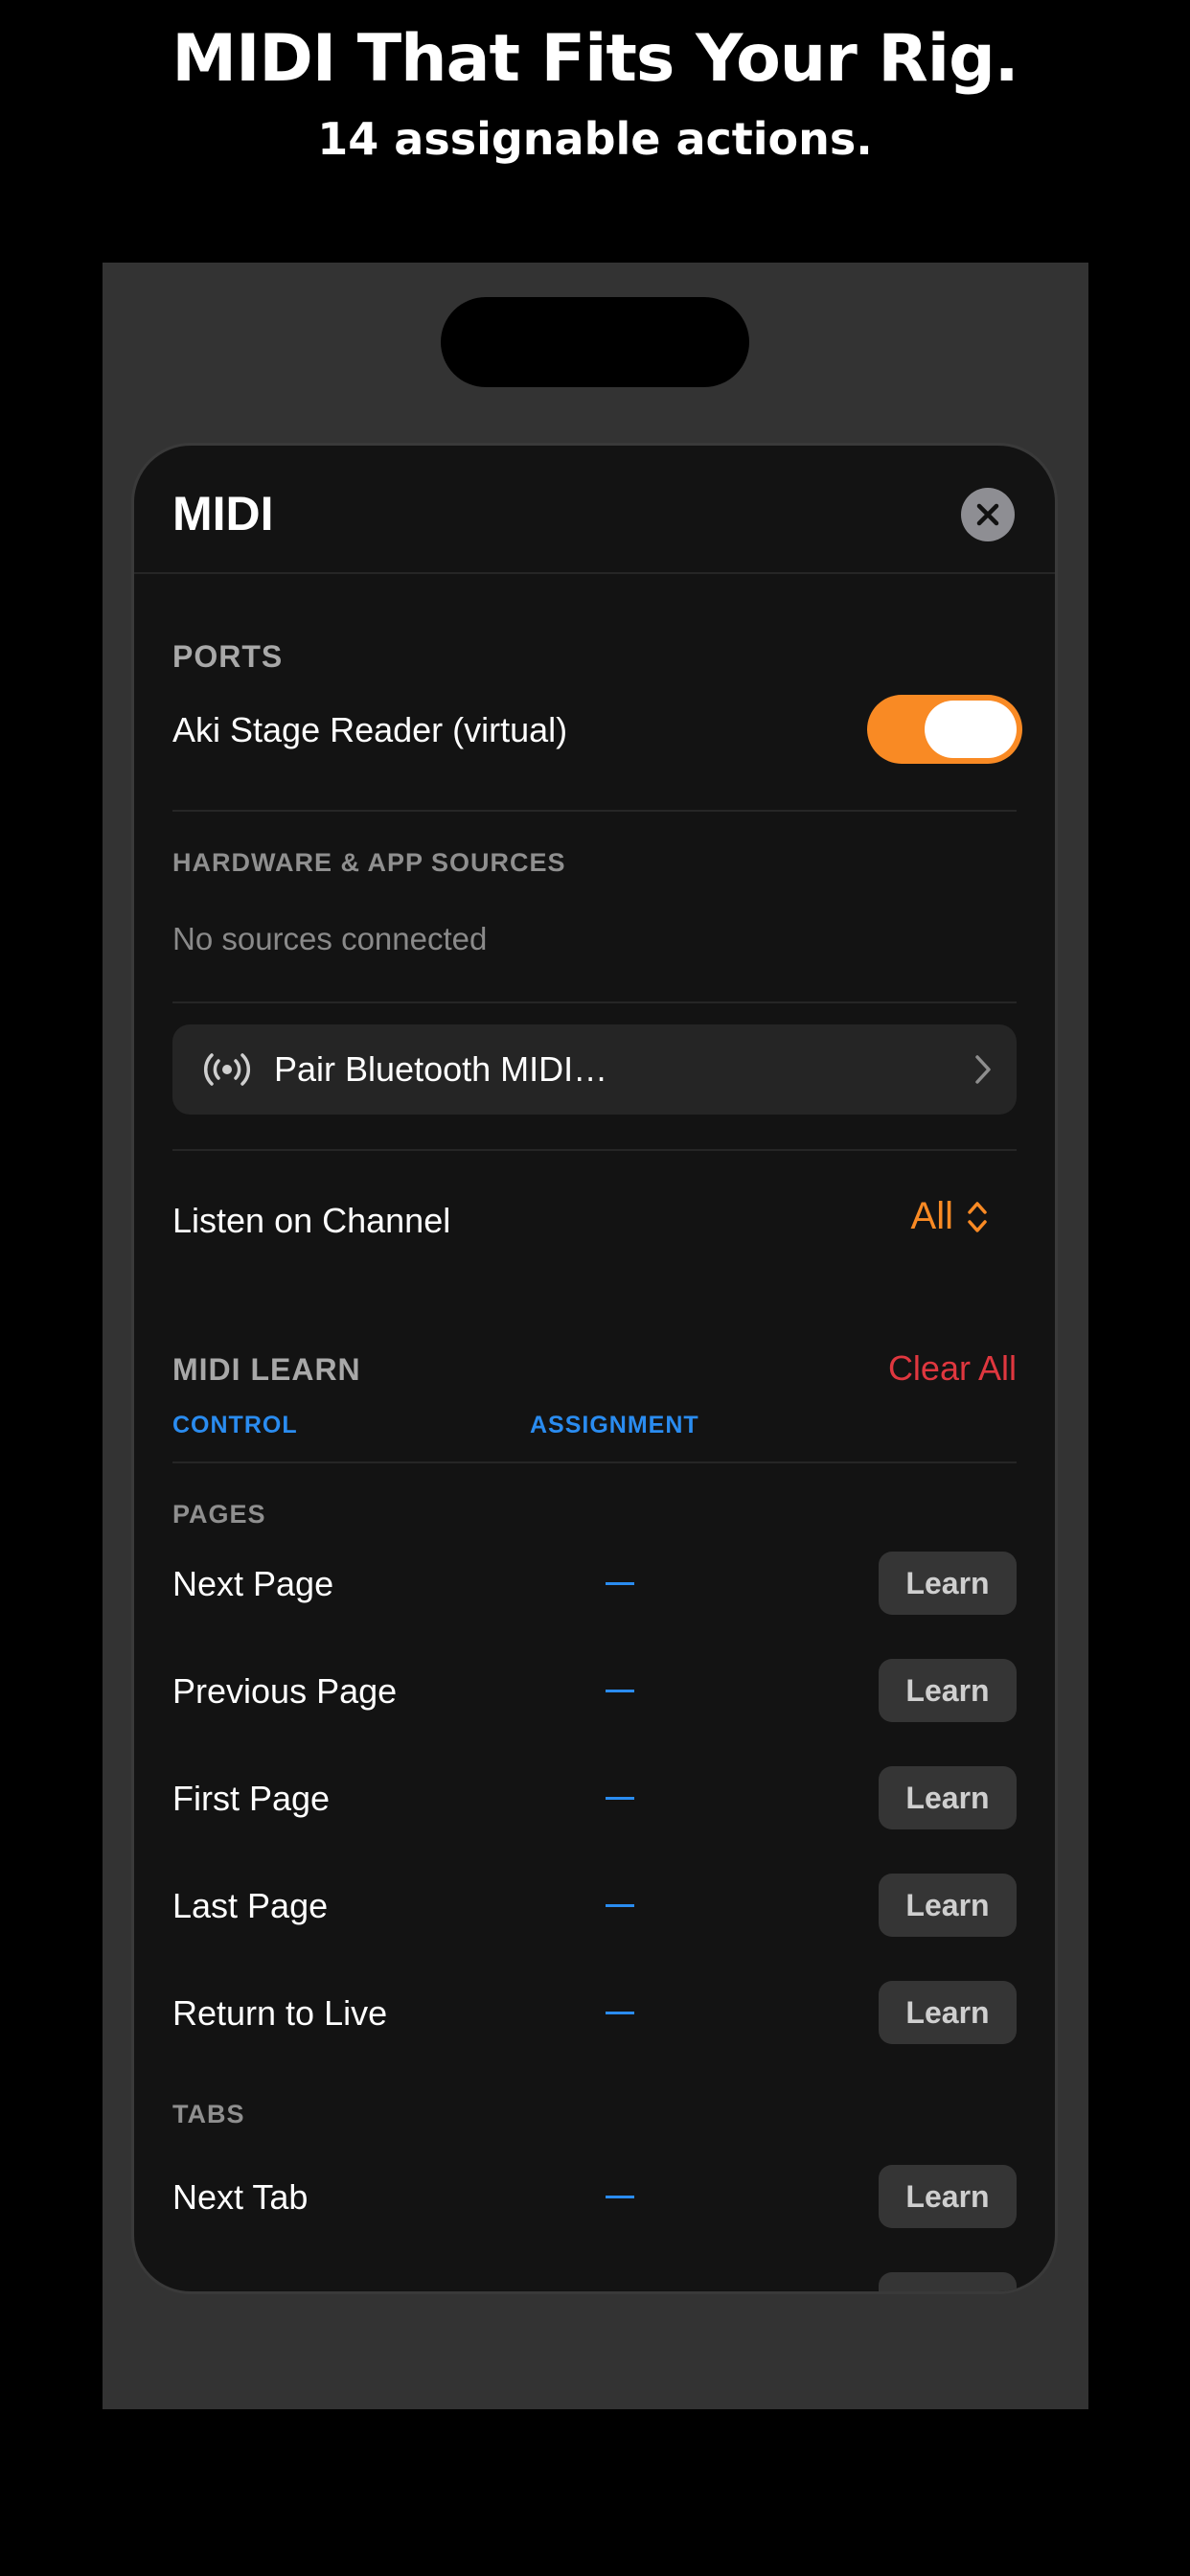  I want to click on broadcast-icon, so click(227, 1069).